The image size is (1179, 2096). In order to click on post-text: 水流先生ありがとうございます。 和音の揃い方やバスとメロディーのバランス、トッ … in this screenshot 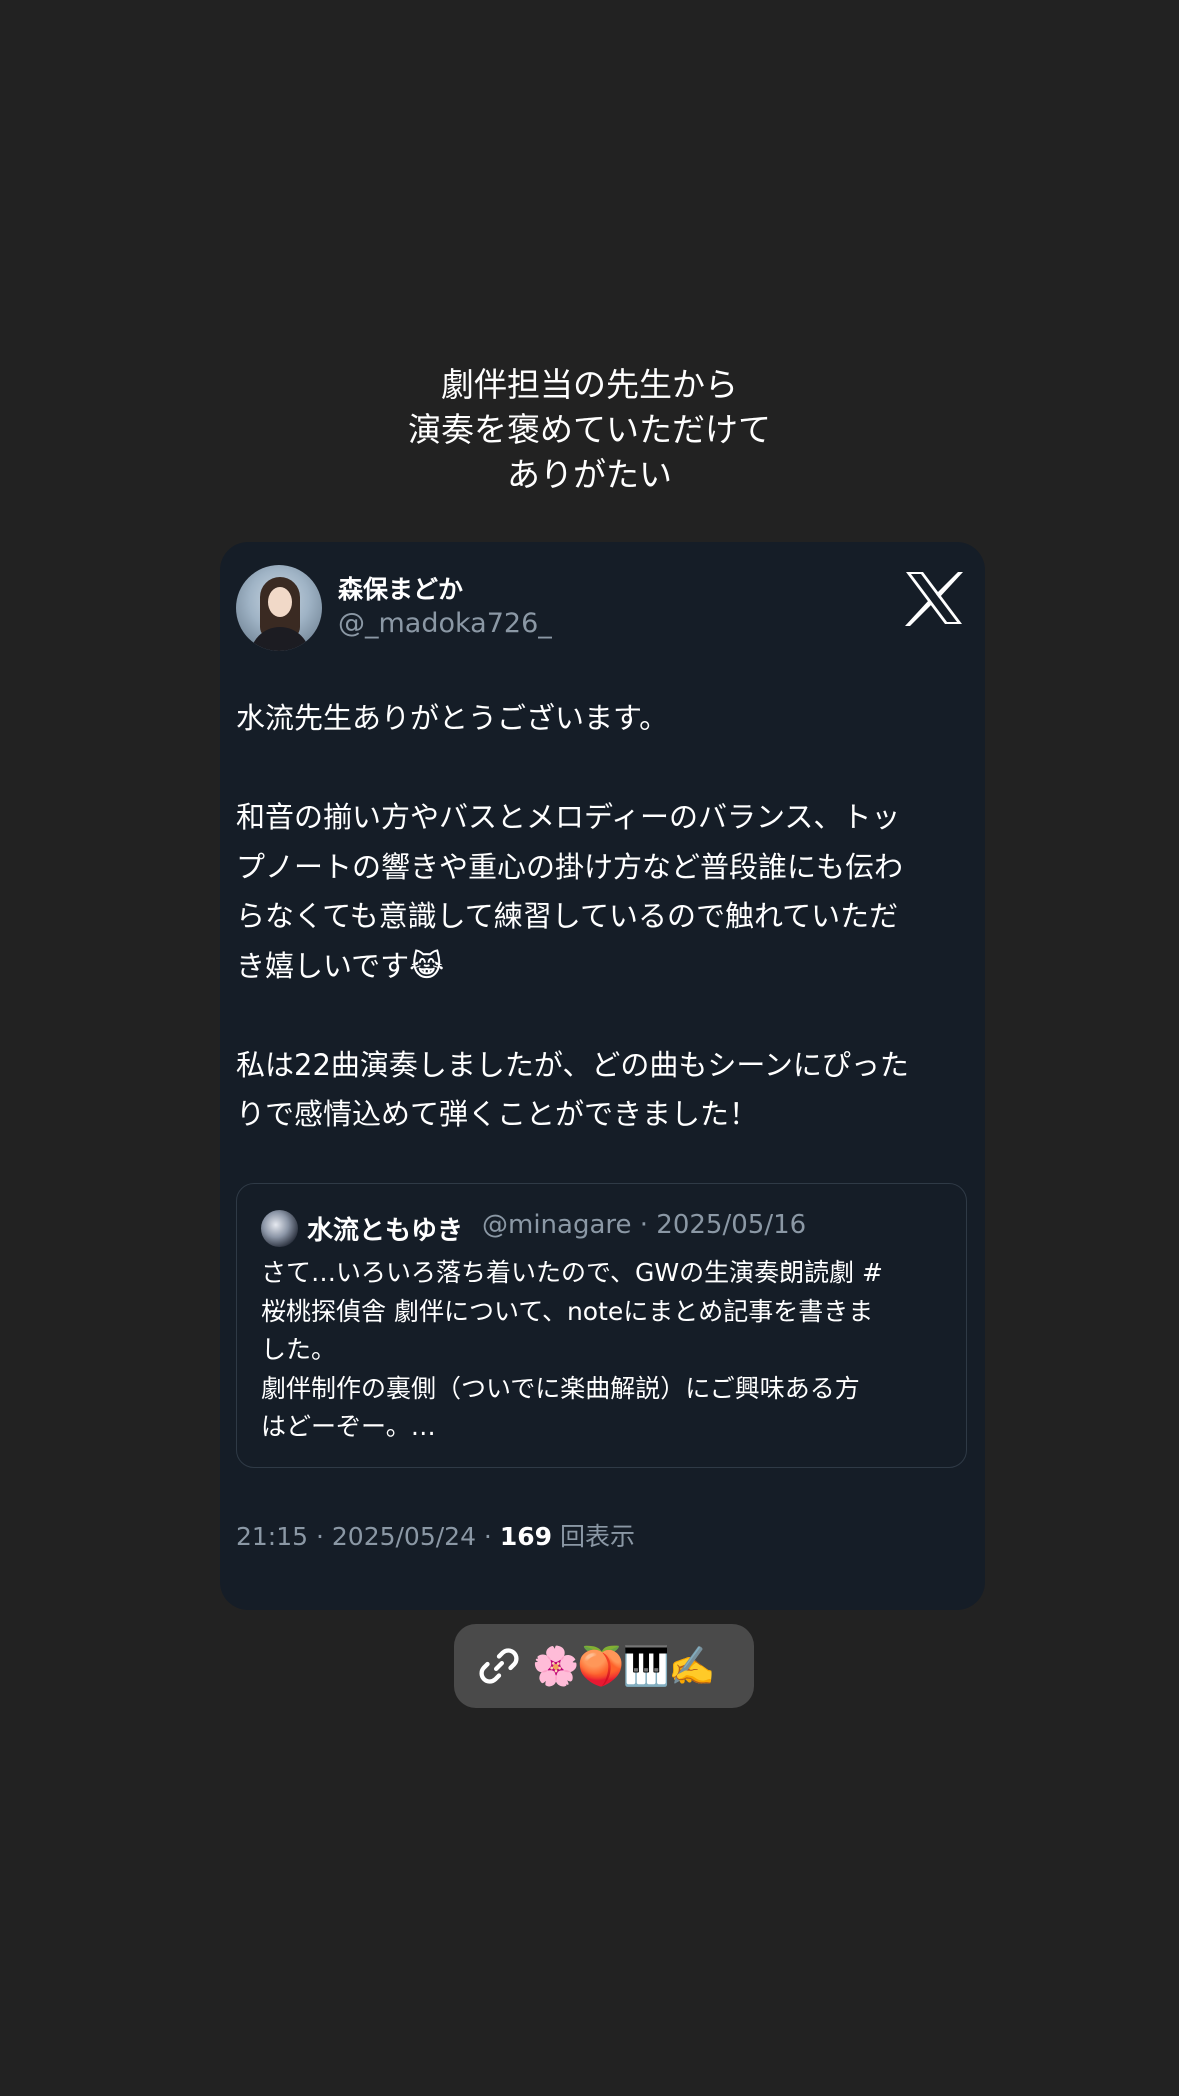, I will do `click(603, 917)`.